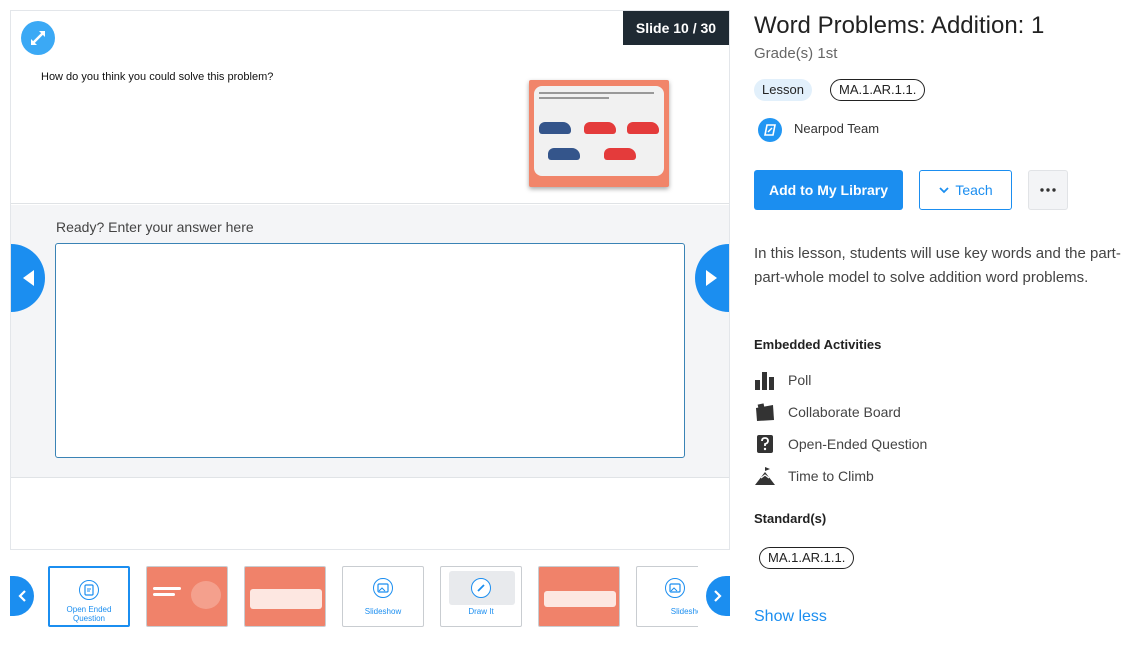 Image resolution: width=1138 pixels, height=654 pixels. I want to click on thumbnail-draw-it: Draw It, so click(481, 596).